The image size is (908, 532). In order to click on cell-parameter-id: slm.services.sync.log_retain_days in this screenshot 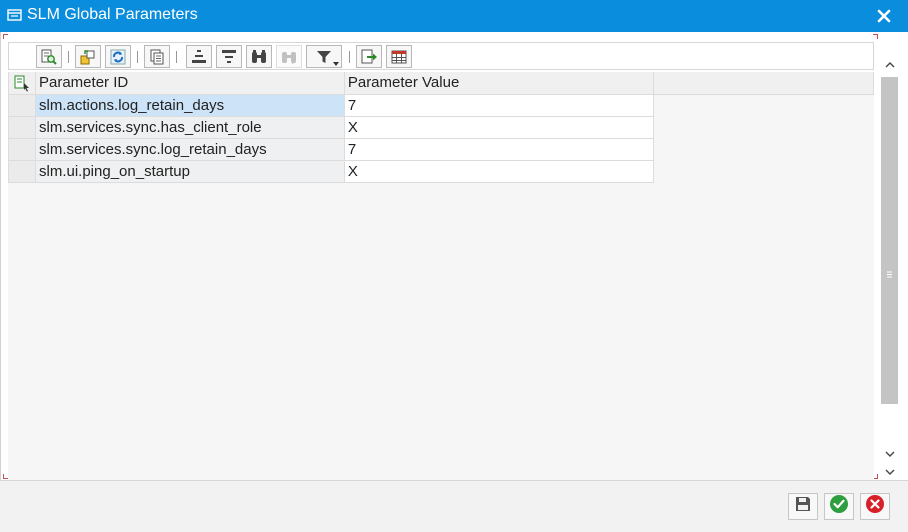, I will do `click(190, 149)`.